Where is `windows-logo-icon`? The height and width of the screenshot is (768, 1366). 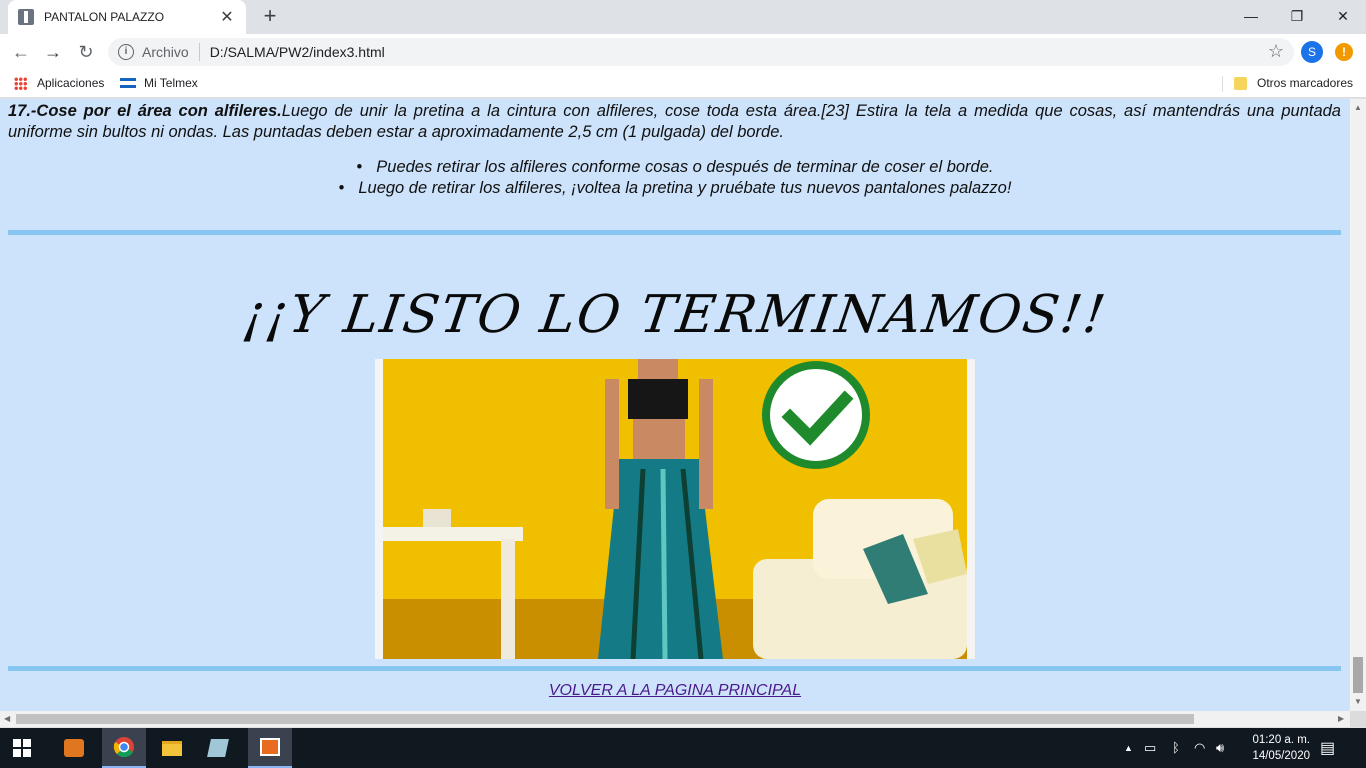
windows-logo-icon is located at coordinates (22, 748).